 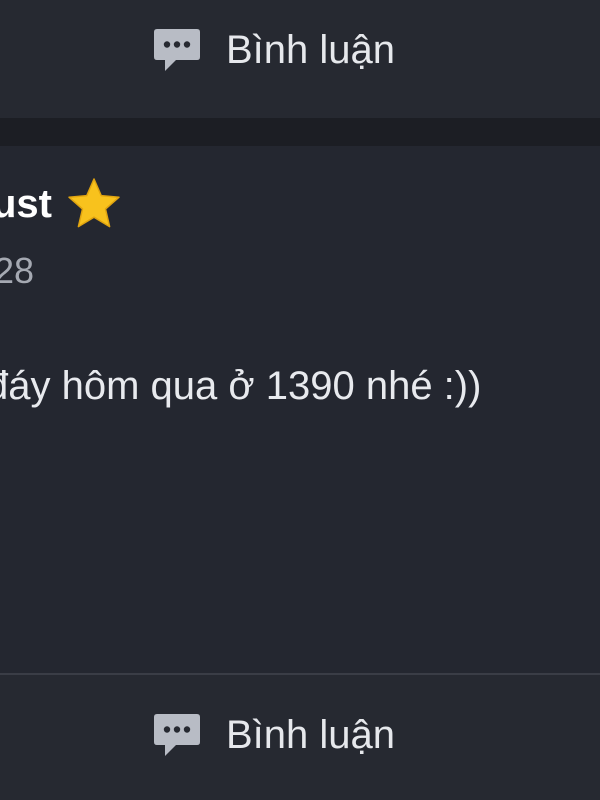 I want to click on top-action-bar: Bình luận, so click(x=300, y=59).